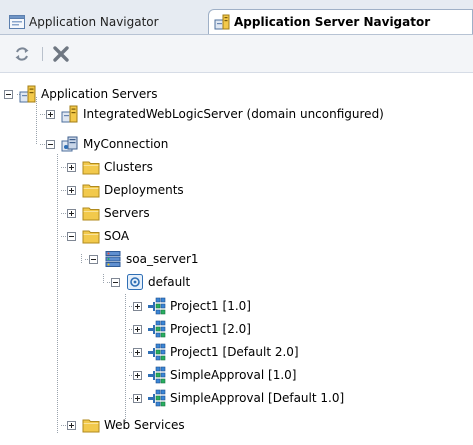 Image resolution: width=473 pixels, height=445 pixels. Describe the element at coordinates (69, 144) in the screenshot. I see `connection-icon` at that location.